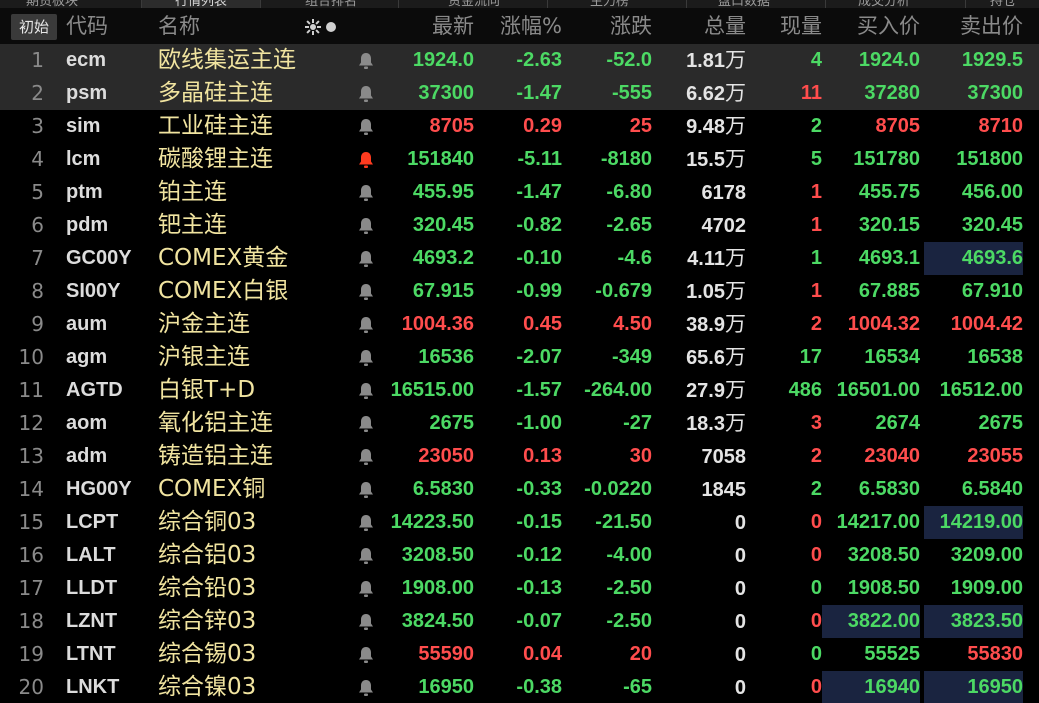 The image size is (1039, 703). Describe the element at coordinates (539, 555) in the screenshot. I see `row-change-pct: -0.12` at that location.